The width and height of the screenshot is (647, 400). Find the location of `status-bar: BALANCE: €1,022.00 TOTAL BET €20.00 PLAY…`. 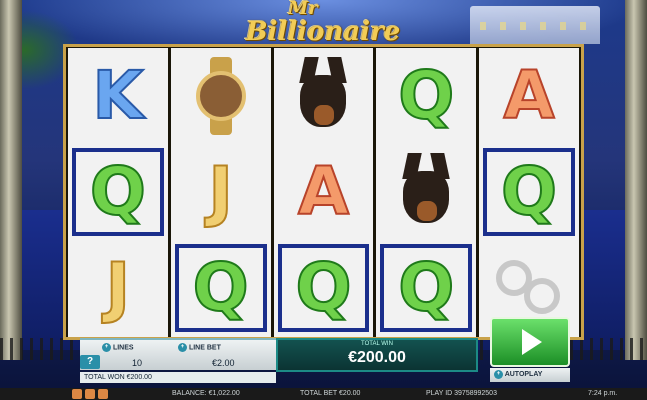

status-bar: BALANCE: €1,022.00 TOTAL BET €20.00 PLAY… is located at coordinates (323, 394).